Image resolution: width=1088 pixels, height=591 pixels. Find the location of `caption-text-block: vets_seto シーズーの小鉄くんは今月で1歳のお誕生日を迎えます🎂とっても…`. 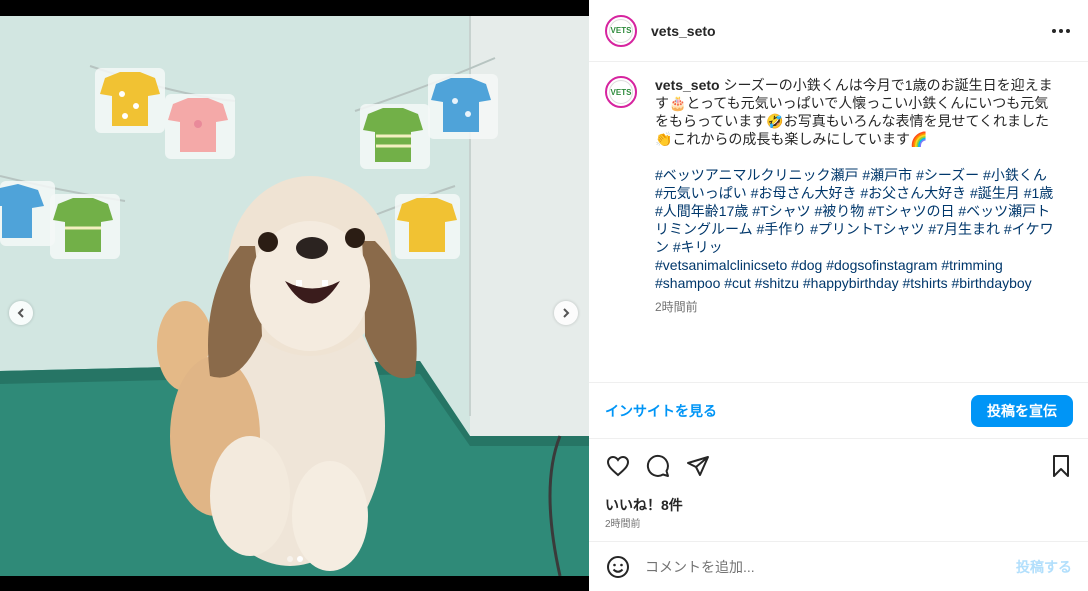

caption-text-block: vets_seto シーズーの小鉄くんは今月で1歳のお誕生日を迎えます🎂とっても… is located at coordinates (855, 112).